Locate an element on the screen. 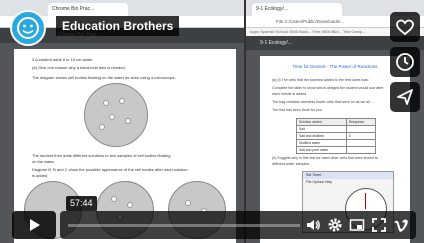 The height and width of the screenshot is (243, 424). volume-icon is located at coordinates (313, 225).